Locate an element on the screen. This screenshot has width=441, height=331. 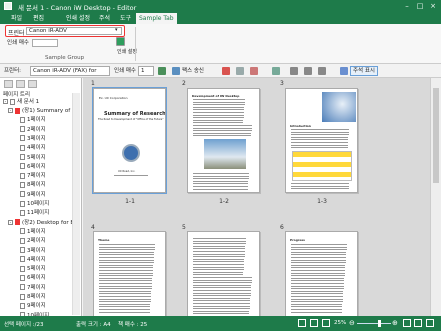
annotation-icon is located at coordinates (344, 71).